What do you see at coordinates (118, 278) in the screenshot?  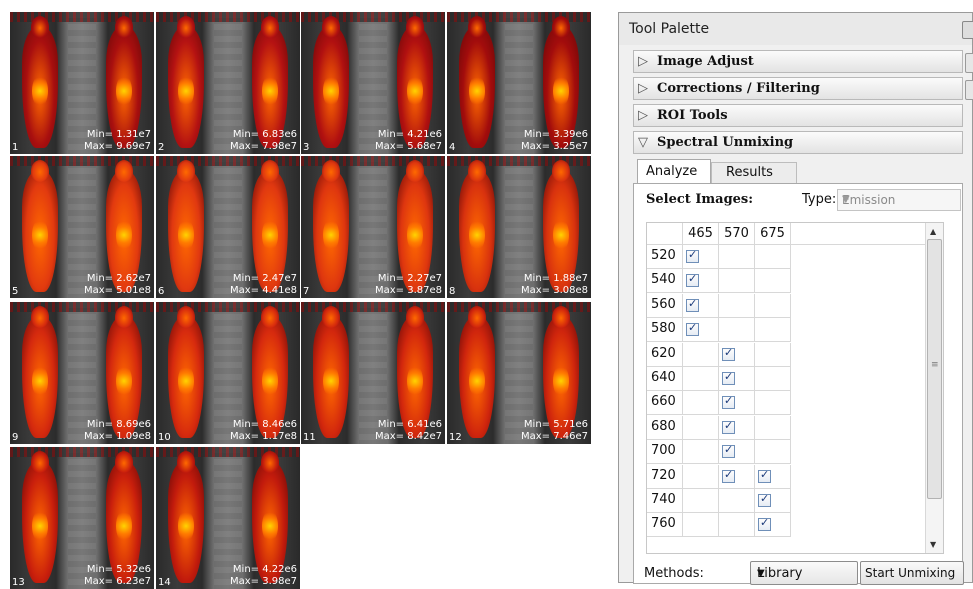 I see `min-value: Min= 2.62e7` at bounding box center [118, 278].